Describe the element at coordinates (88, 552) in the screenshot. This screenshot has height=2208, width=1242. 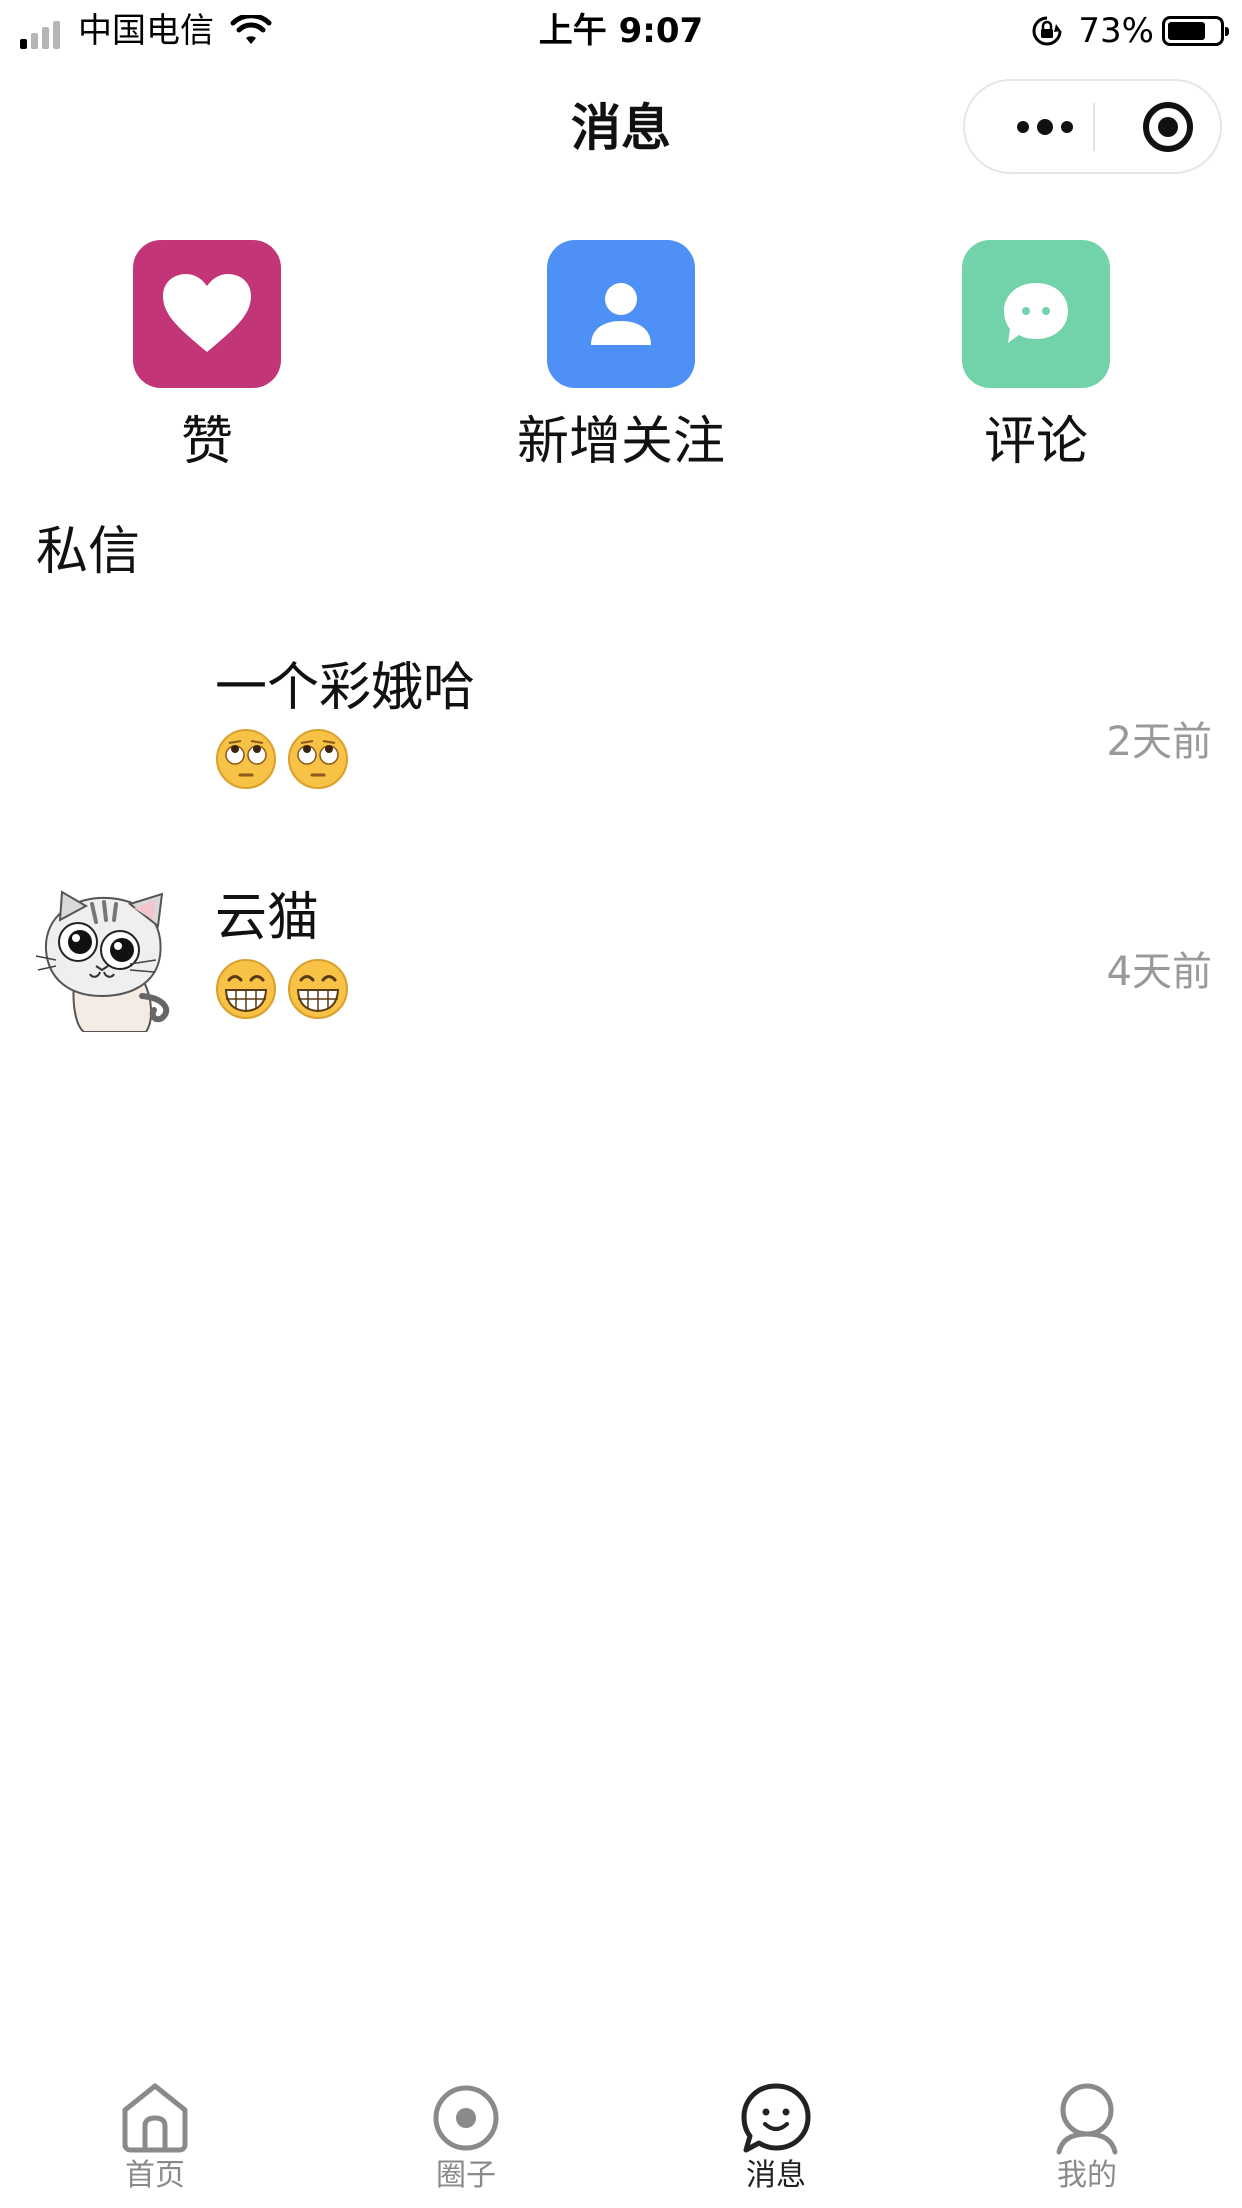
I see `section-title-dm: 私信` at that location.